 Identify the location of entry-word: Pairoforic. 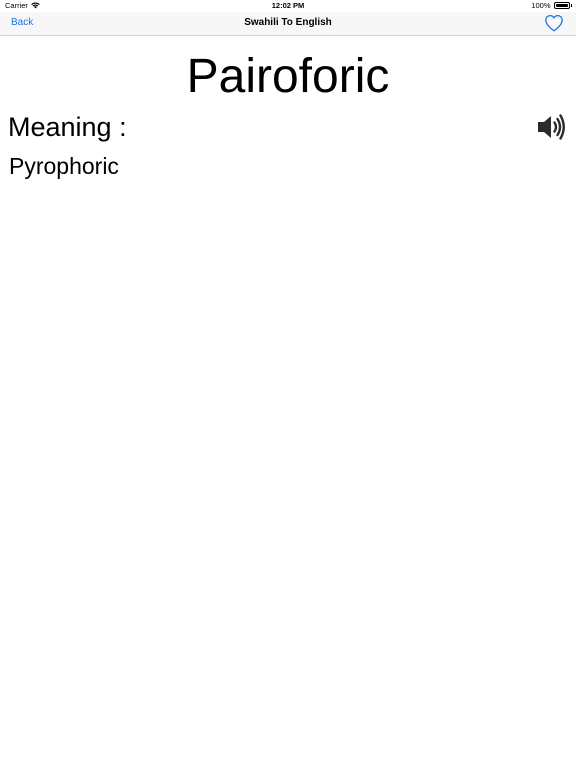
(288, 76).